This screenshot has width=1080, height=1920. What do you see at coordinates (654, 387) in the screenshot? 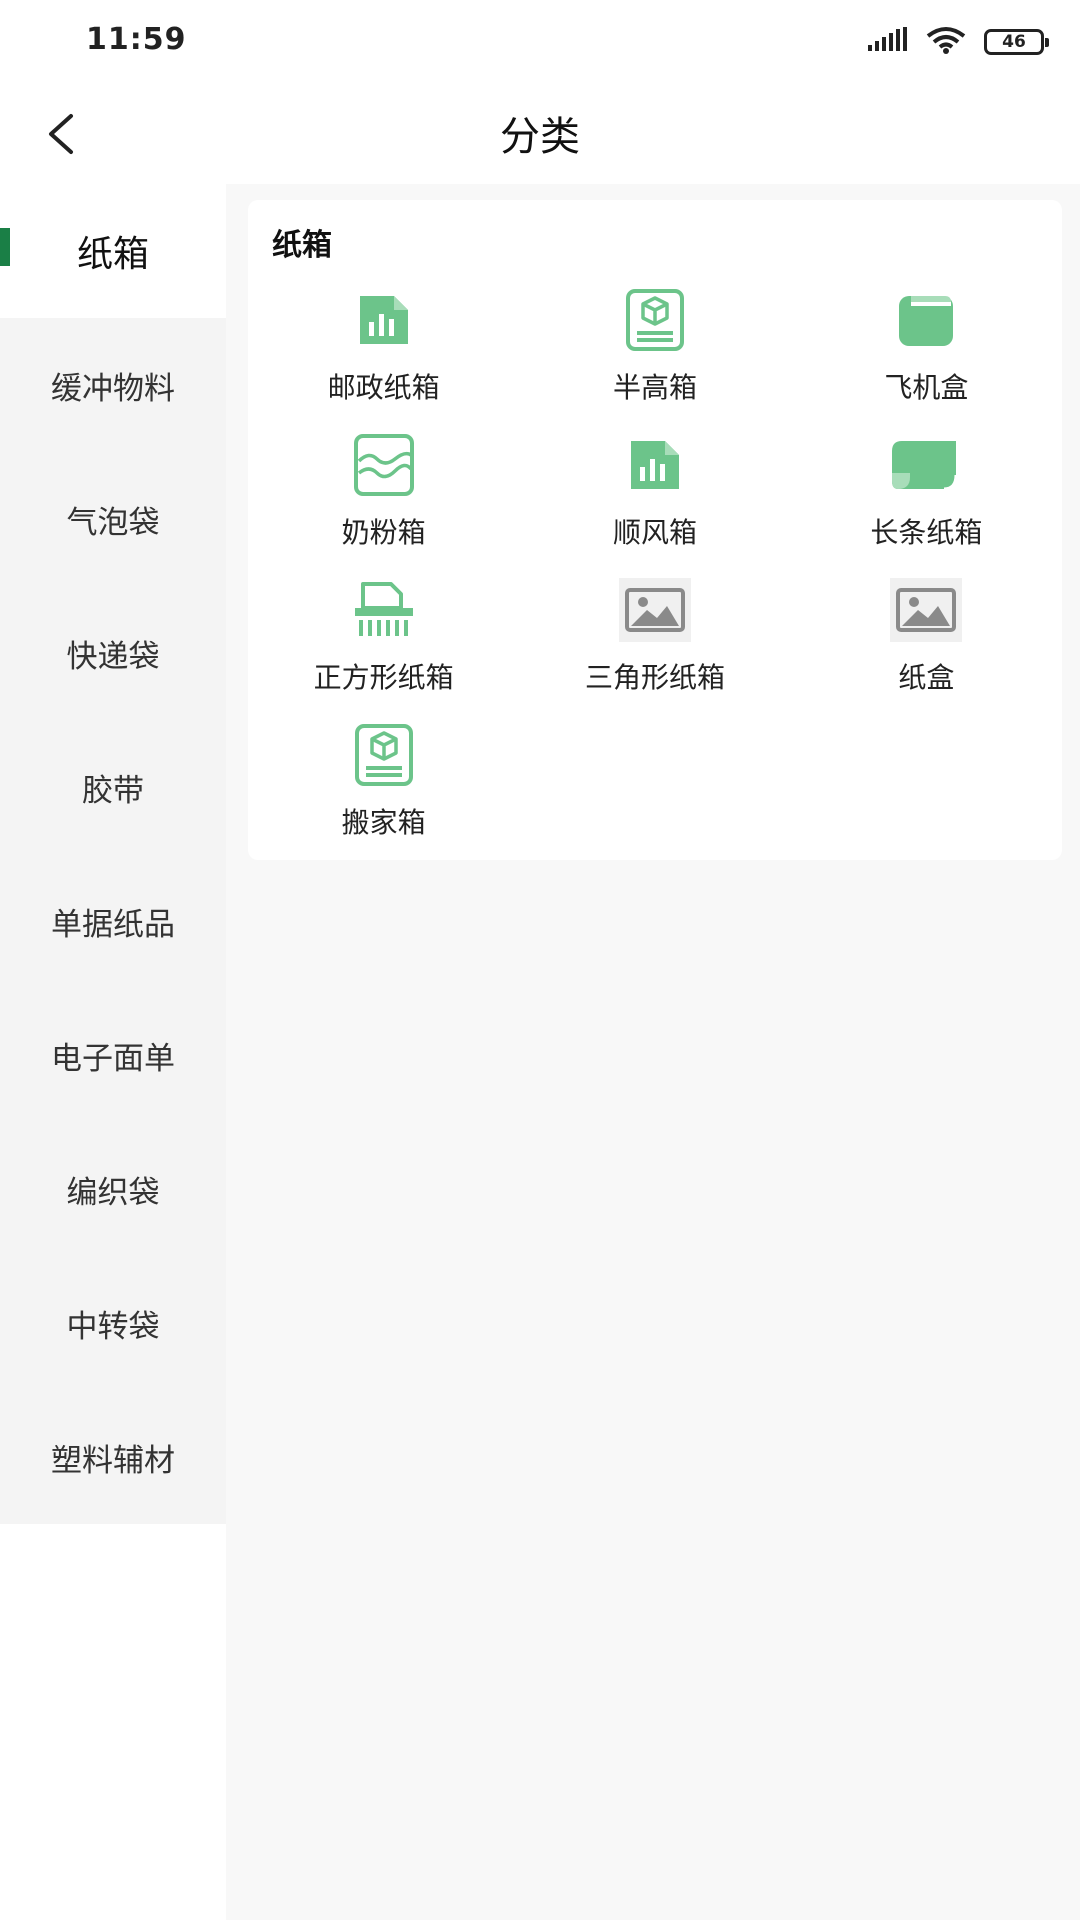
I see `category-item-label: 半高箱` at bounding box center [654, 387].